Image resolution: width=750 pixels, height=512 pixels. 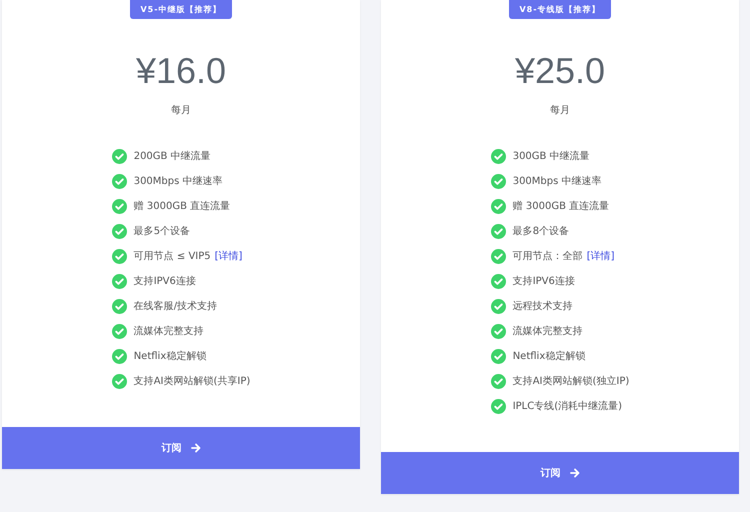 What do you see at coordinates (172, 156) in the screenshot?
I see `feature-text: 200GB 中继流量` at bounding box center [172, 156].